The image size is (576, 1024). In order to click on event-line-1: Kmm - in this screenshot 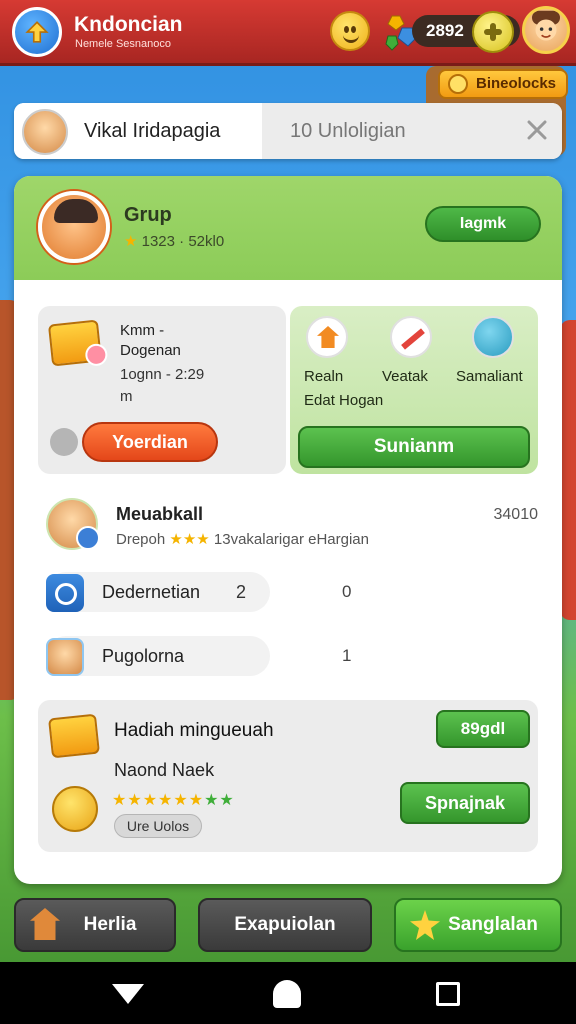, I will do `click(142, 330)`.